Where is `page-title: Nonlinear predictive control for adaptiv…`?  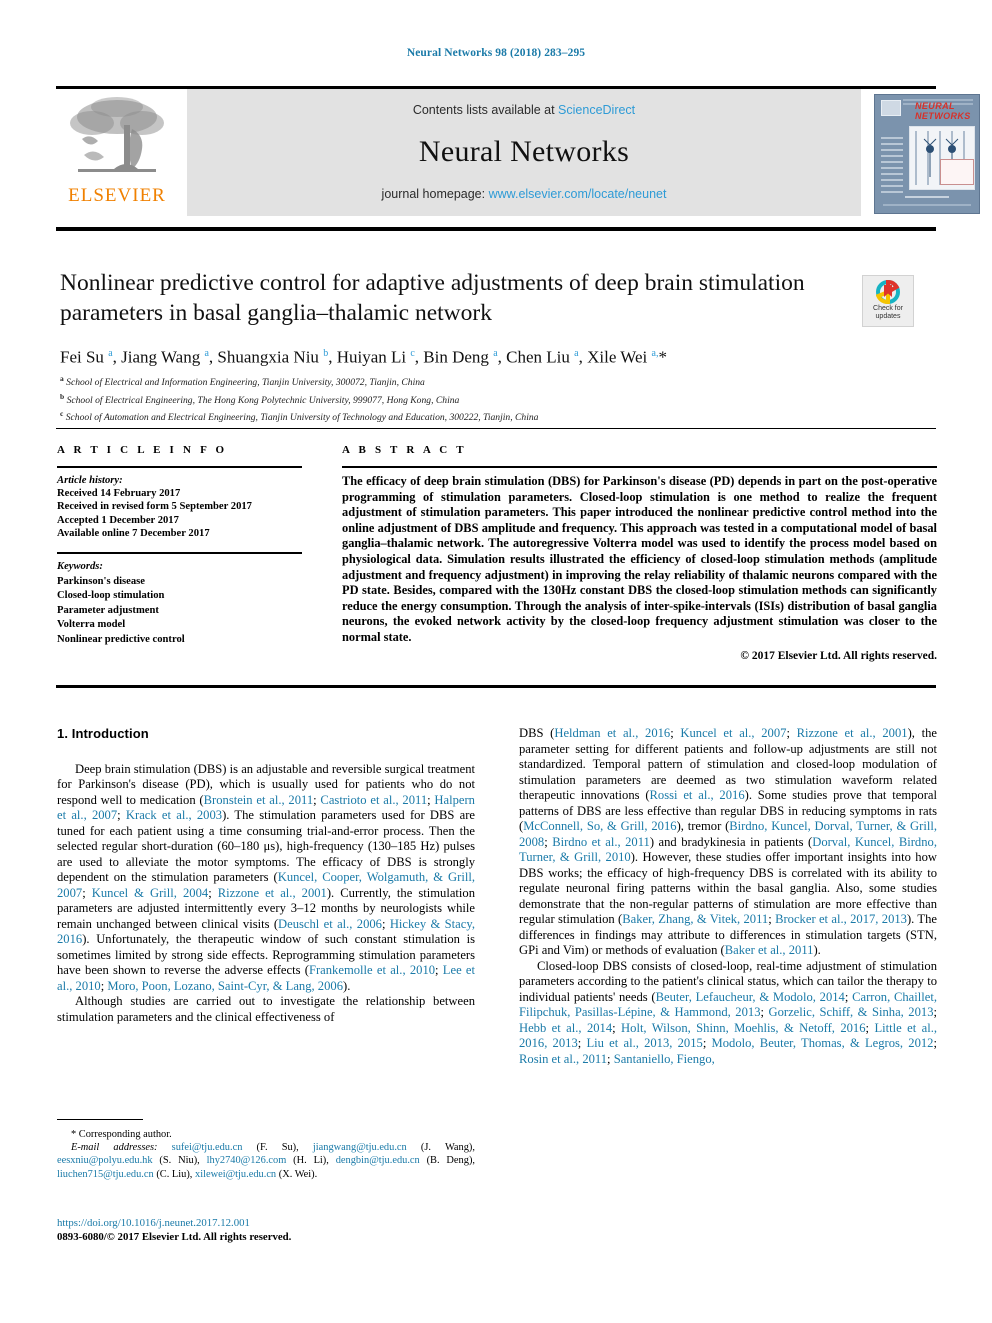
page-title: Nonlinear predictive control for adaptiv… is located at coordinates (432, 298).